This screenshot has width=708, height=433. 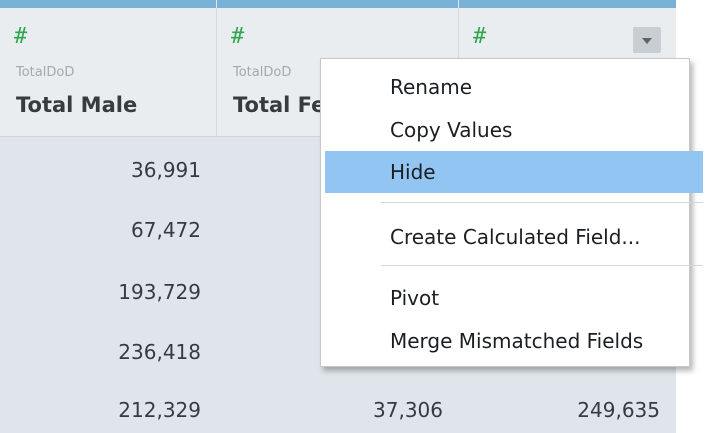 What do you see at coordinates (159, 352) in the screenshot?
I see `table-cell: 236,418` at bounding box center [159, 352].